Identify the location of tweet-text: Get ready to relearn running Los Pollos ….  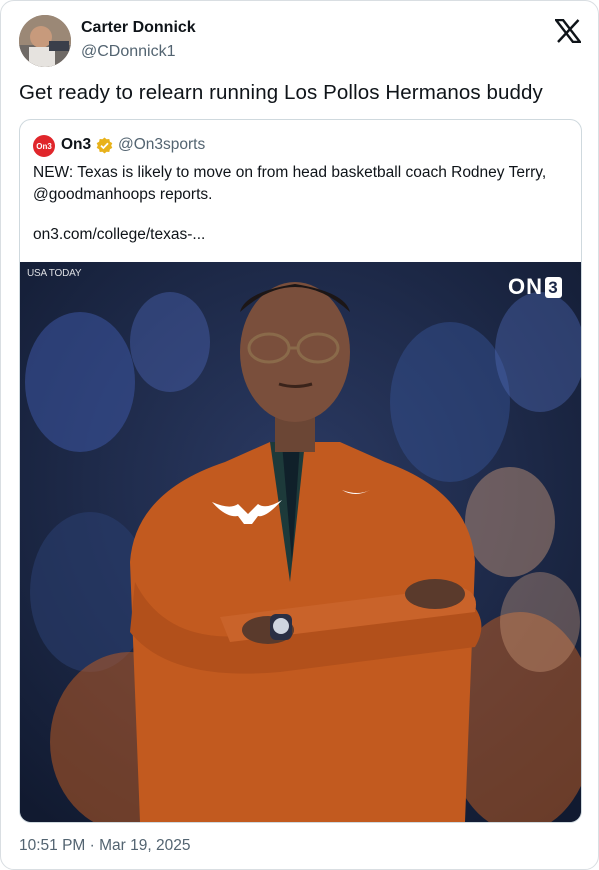
(281, 92).